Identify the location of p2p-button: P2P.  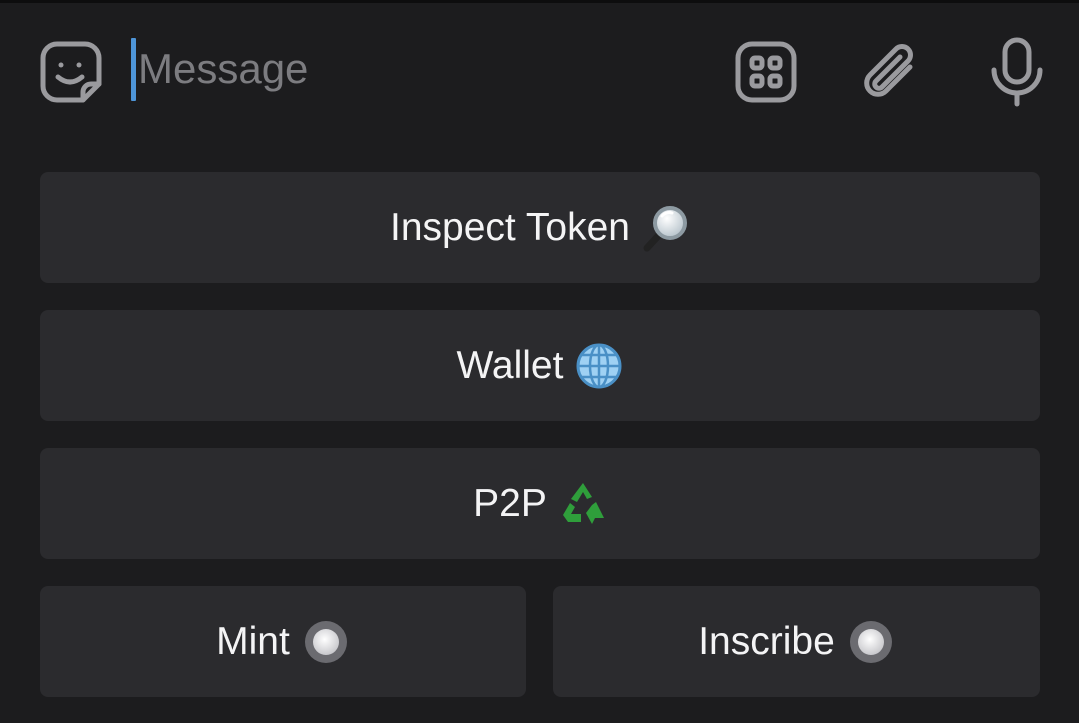
(540, 503).